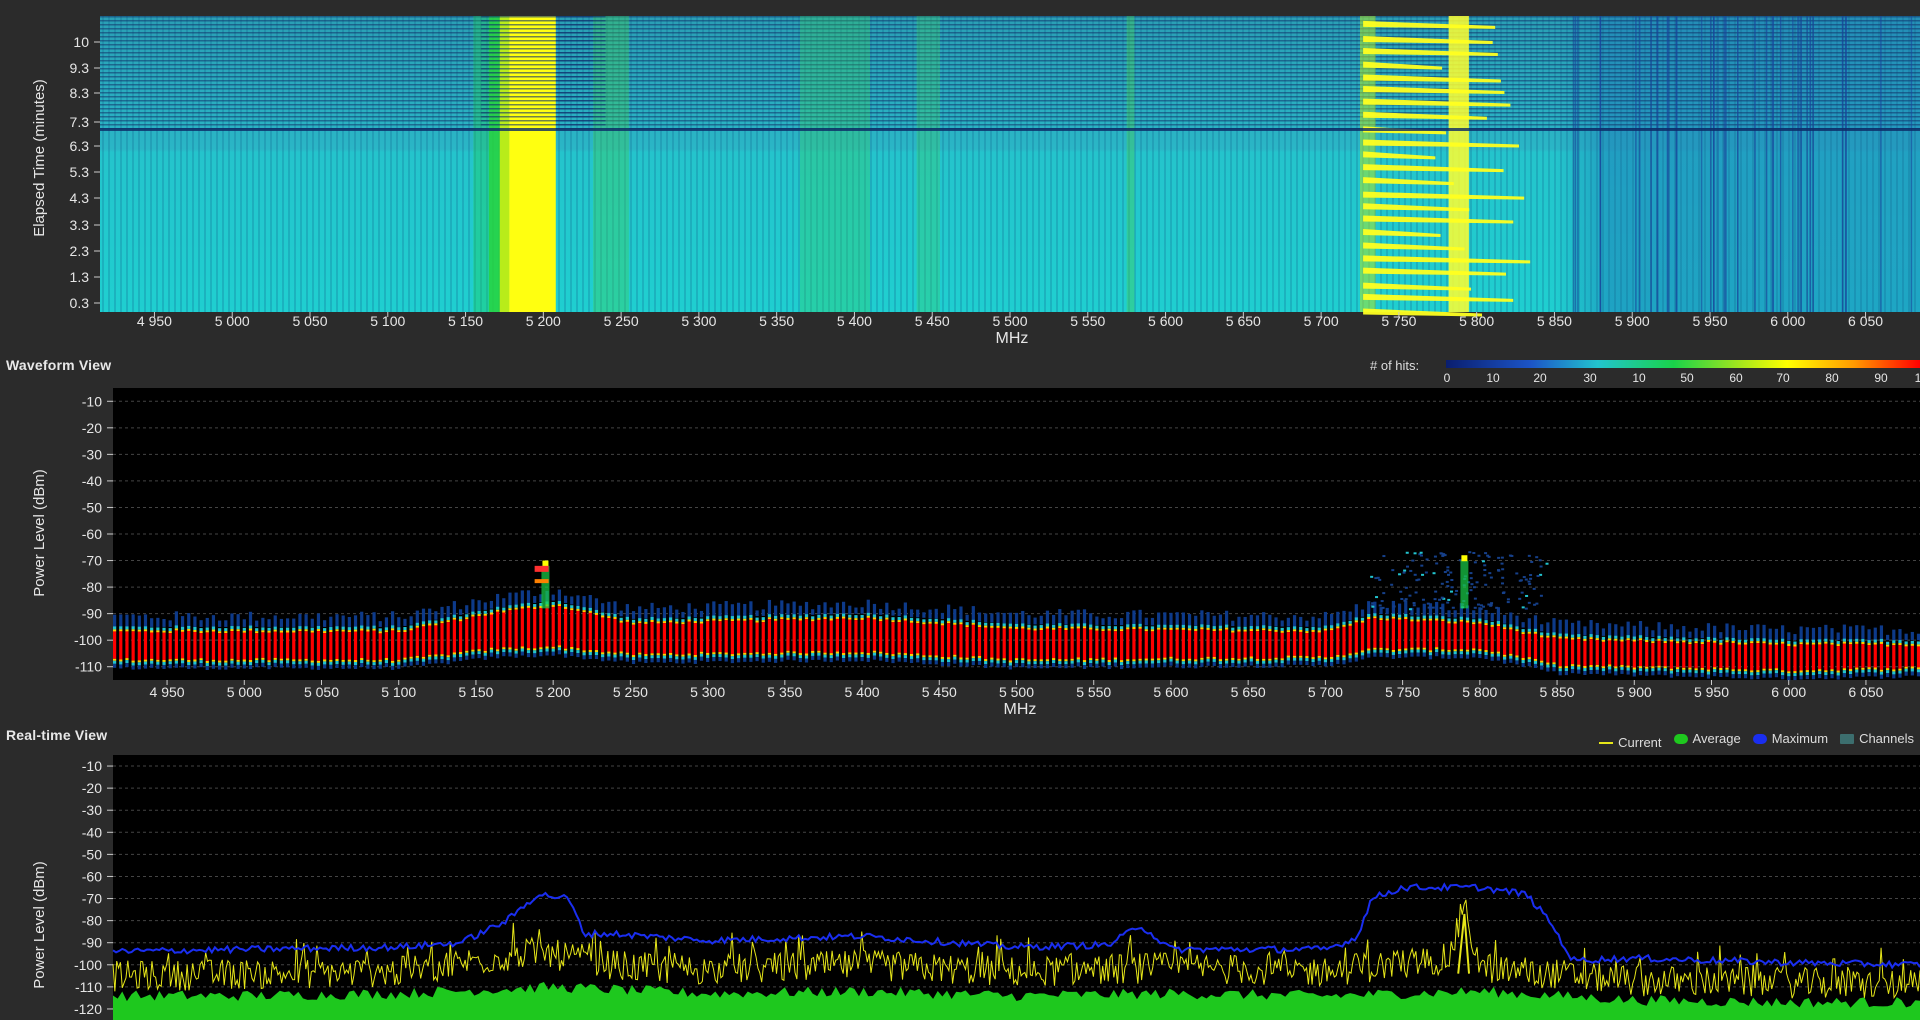 Image resolution: width=1920 pixels, height=1020 pixels. I want to click on legend-item-average: Average, so click(1707, 738).